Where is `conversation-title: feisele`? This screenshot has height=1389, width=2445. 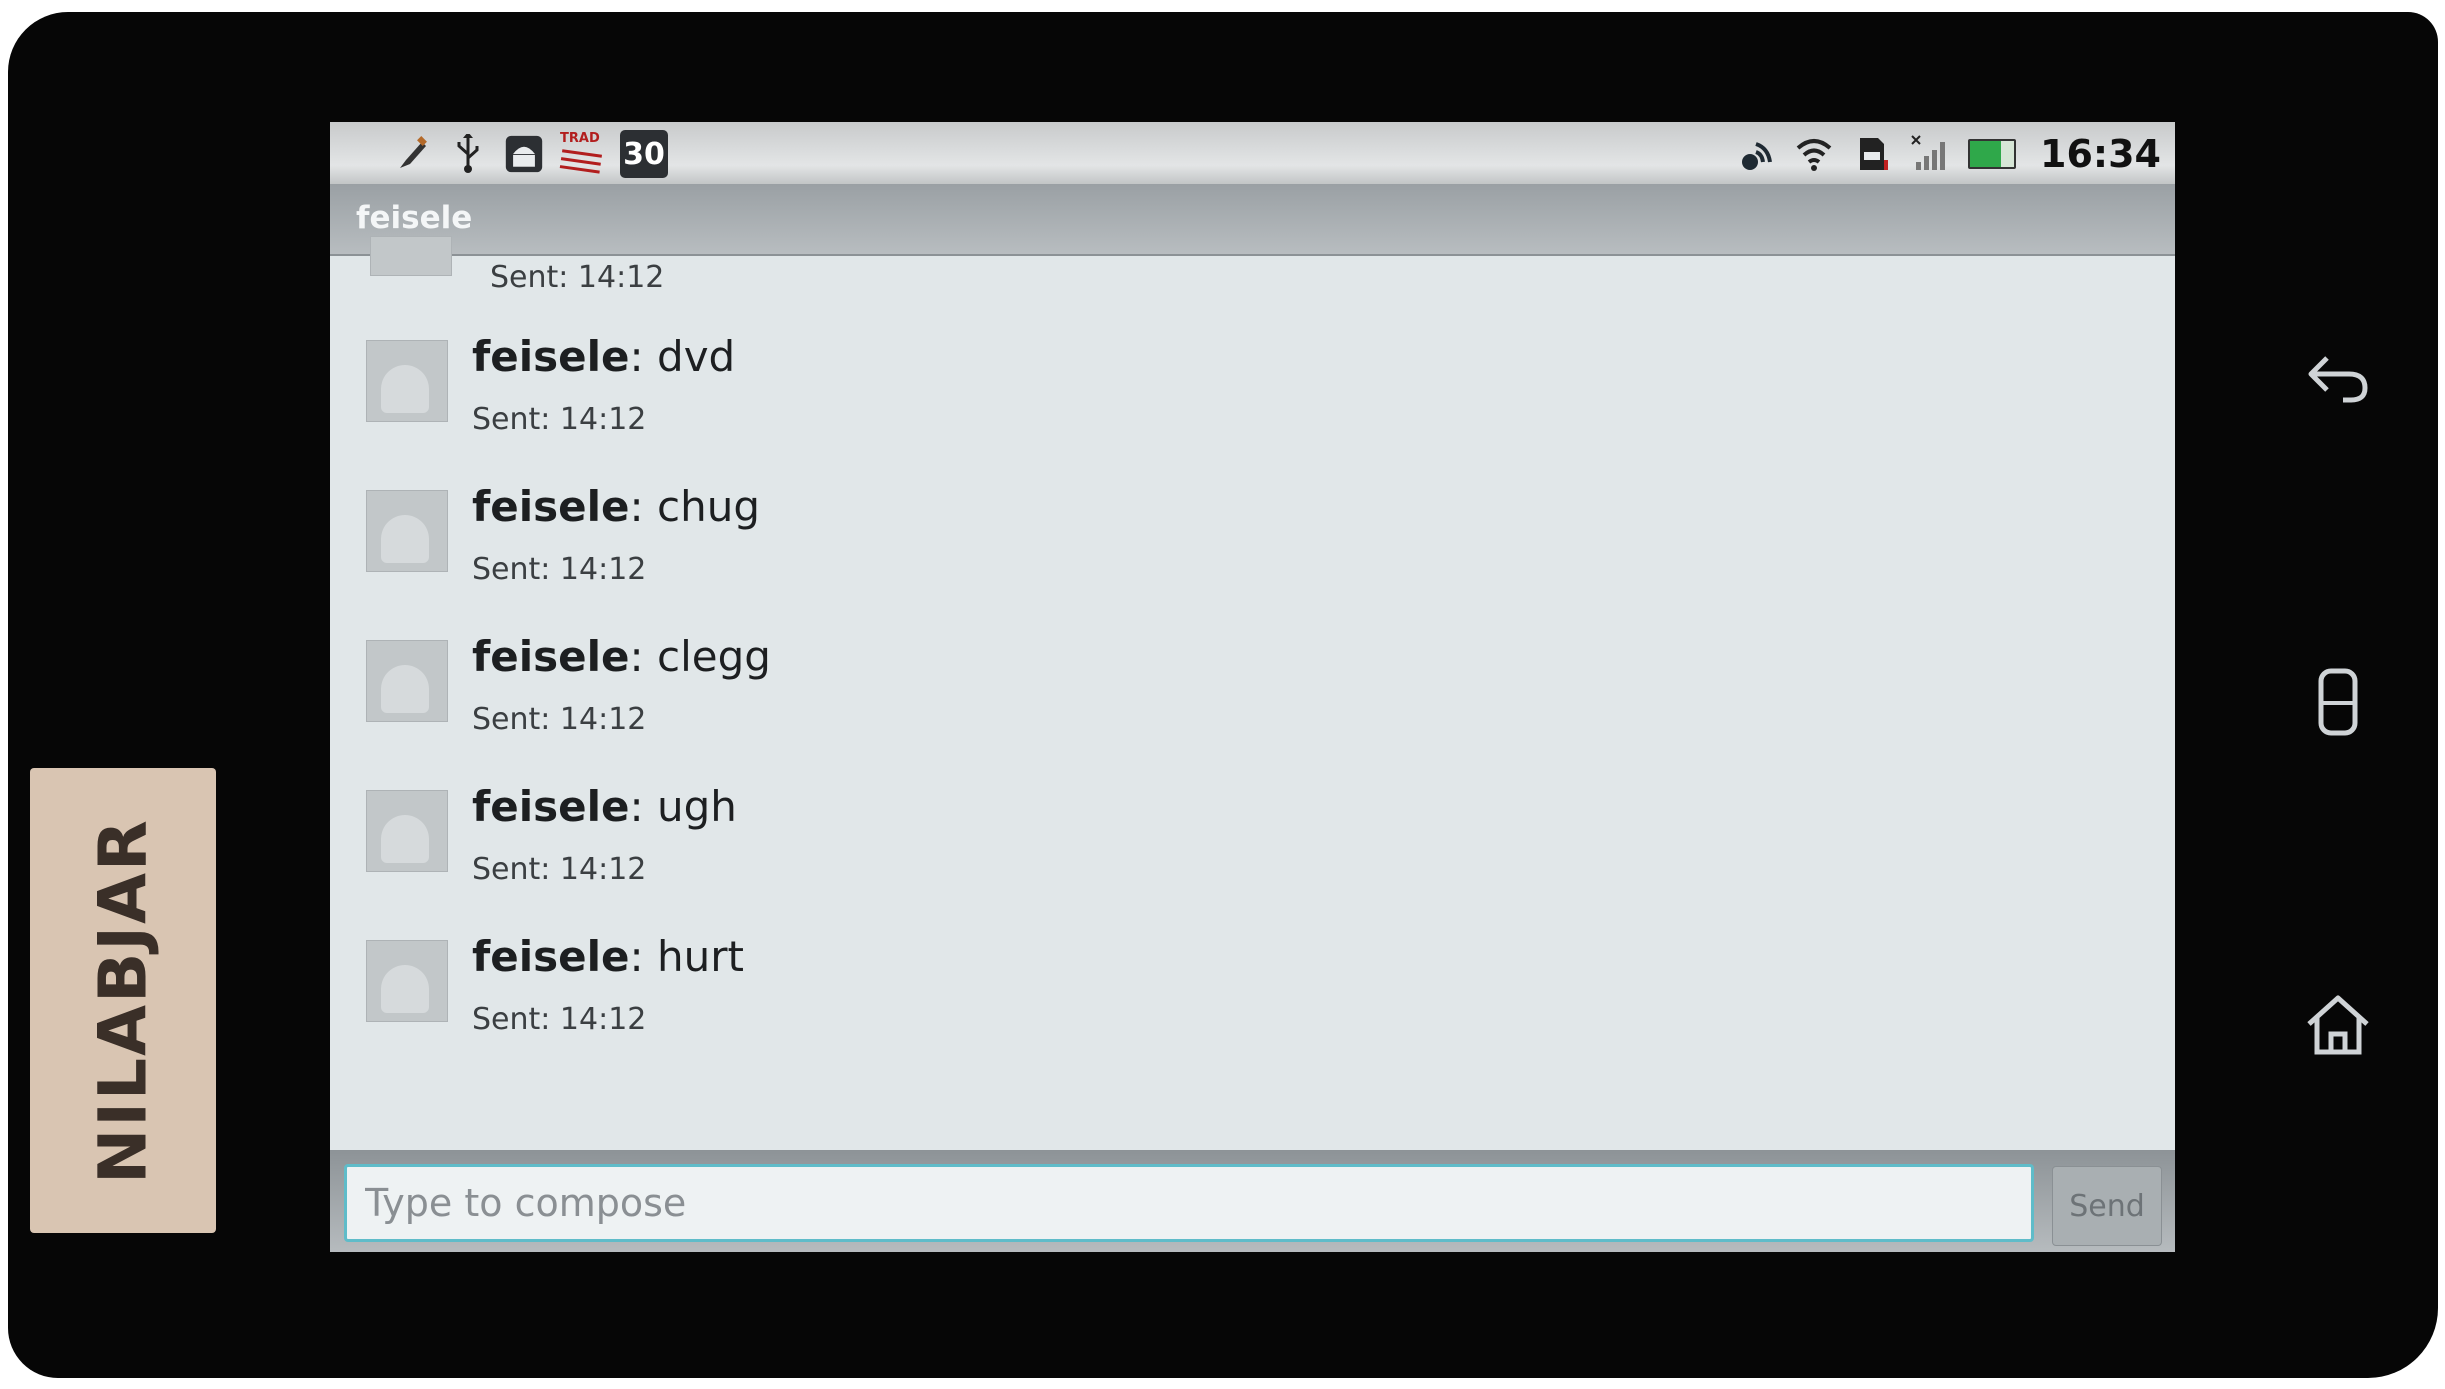 conversation-title: feisele is located at coordinates (414, 218).